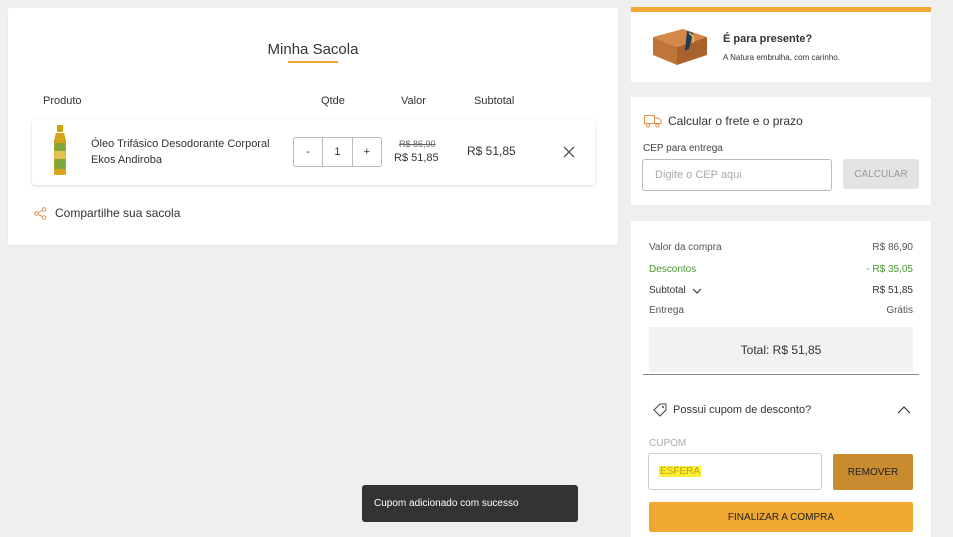 The image size is (953, 537). What do you see at coordinates (446, 503) in the screenshot?
I see `toast-message: Cupom adicionado com sucesso` at bounding box center [446, 503].